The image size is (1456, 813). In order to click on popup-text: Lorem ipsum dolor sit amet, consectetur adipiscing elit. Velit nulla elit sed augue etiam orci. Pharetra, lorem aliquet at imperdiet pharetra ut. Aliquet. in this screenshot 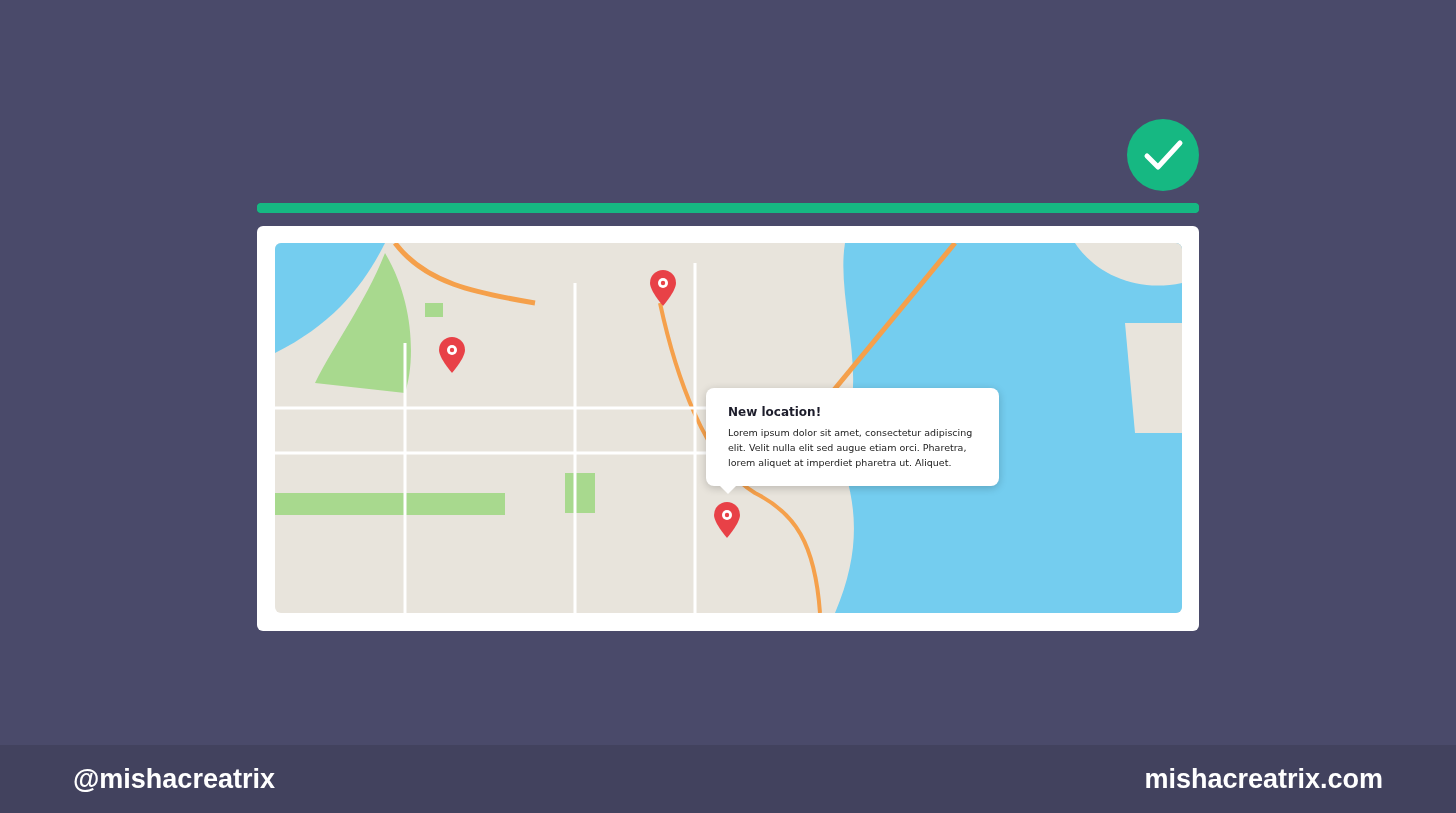, I will do `click(851, 448)`.